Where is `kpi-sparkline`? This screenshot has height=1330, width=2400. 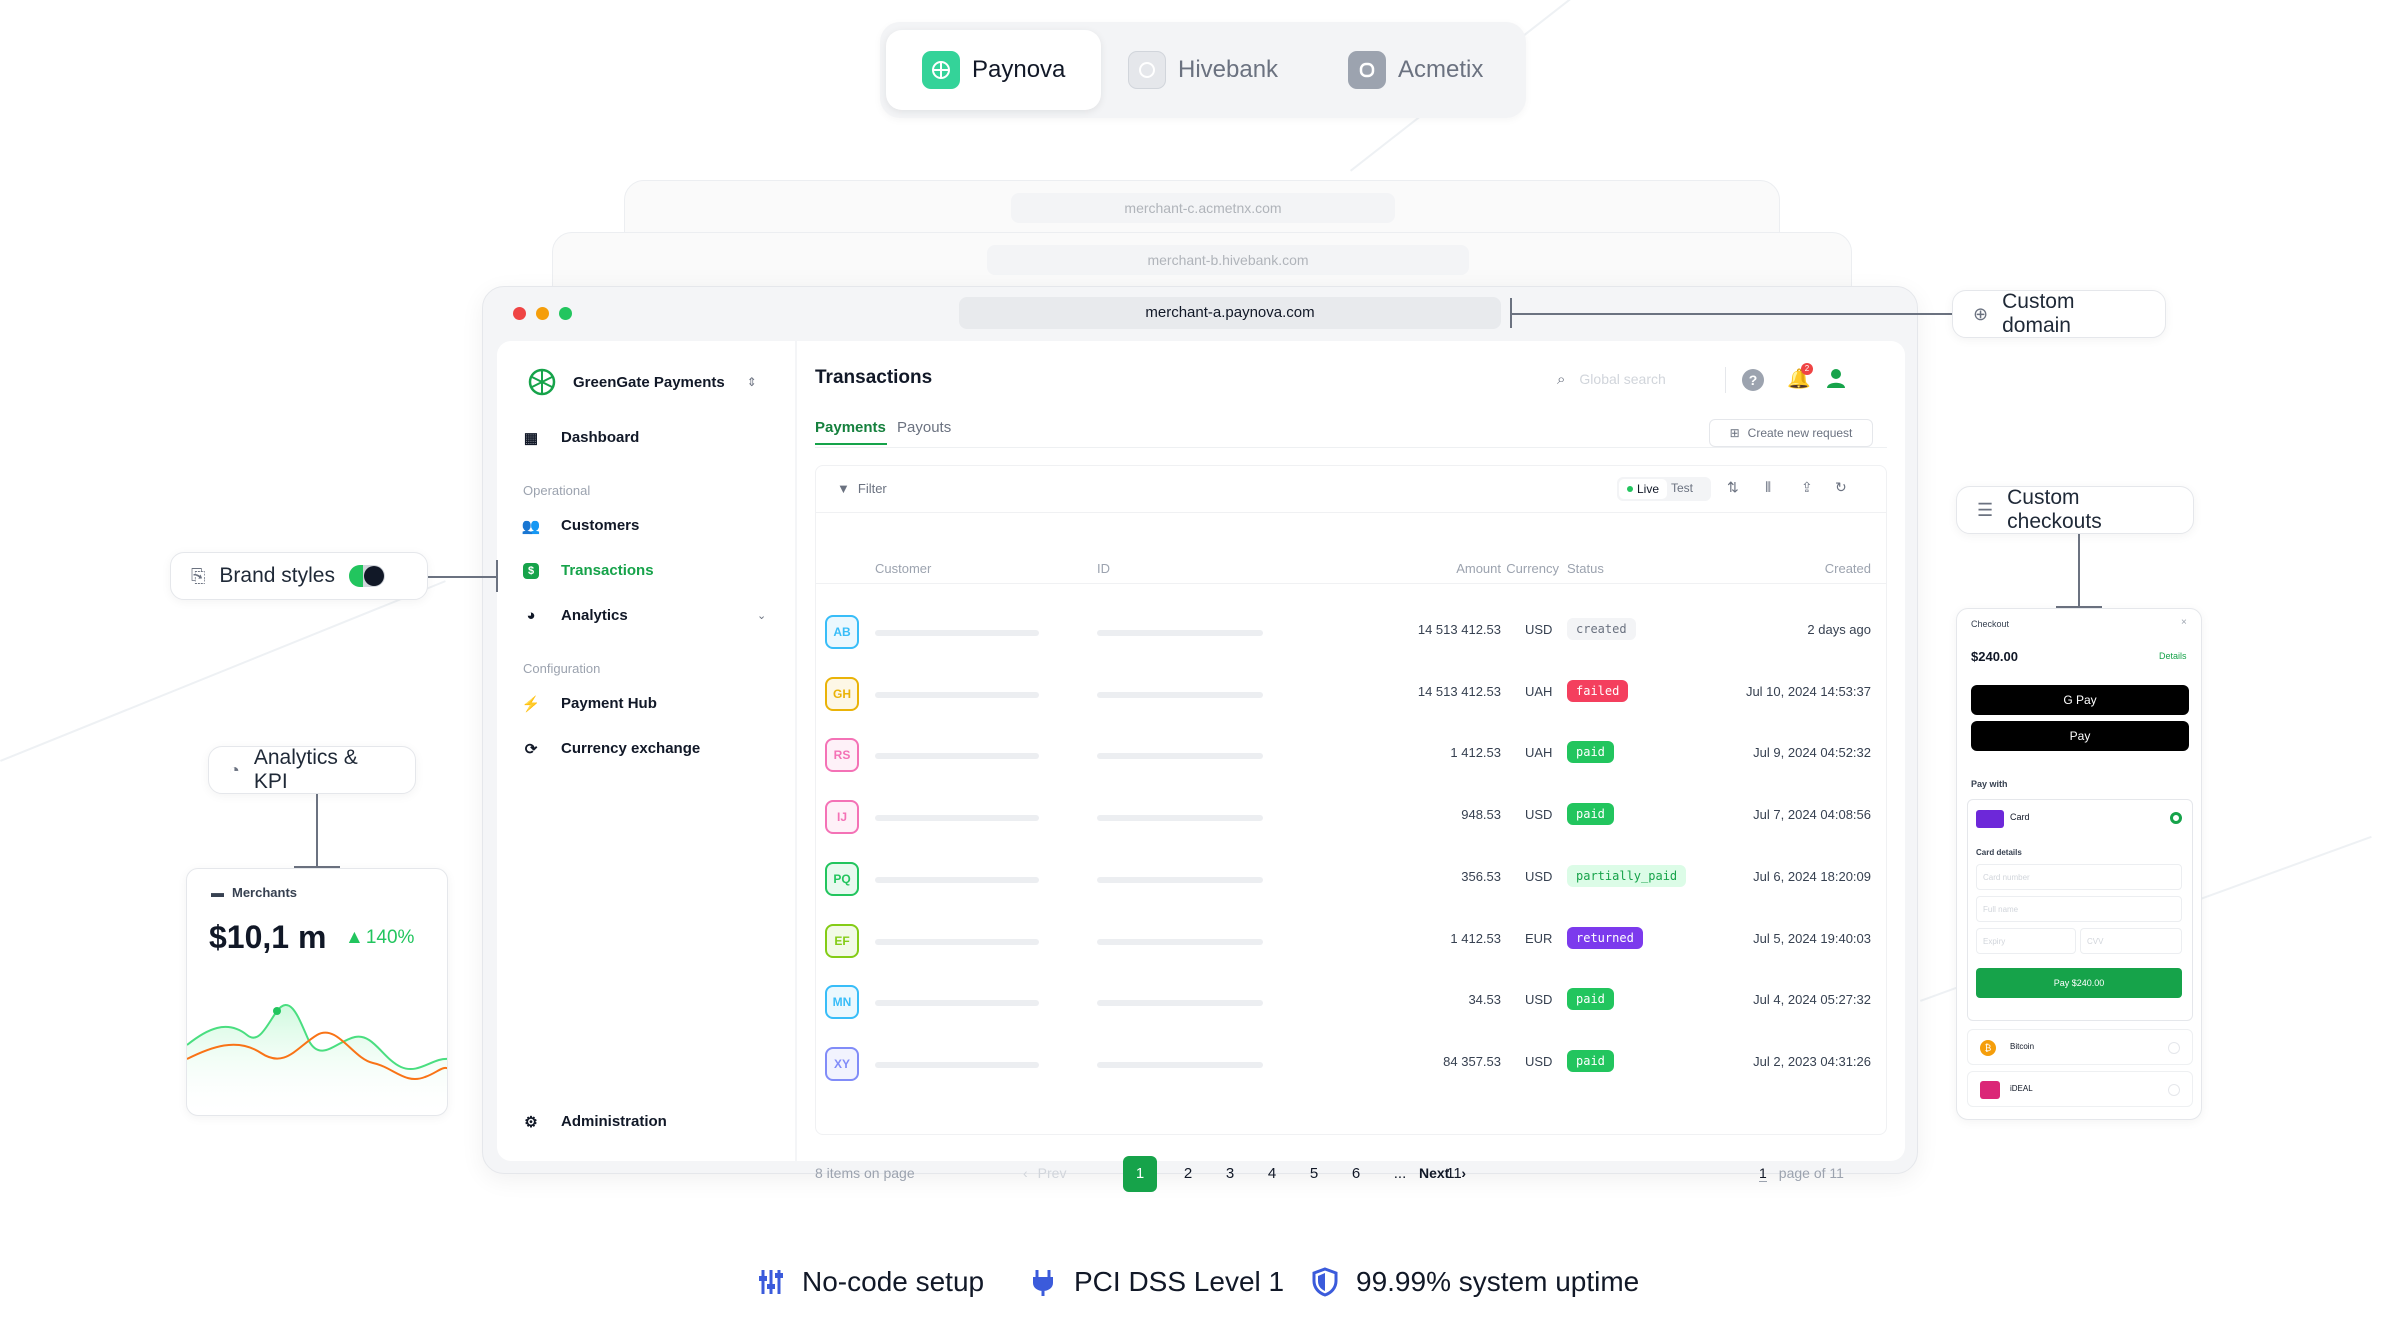
kpi-sparkline is located at coordinates (317, 1059).